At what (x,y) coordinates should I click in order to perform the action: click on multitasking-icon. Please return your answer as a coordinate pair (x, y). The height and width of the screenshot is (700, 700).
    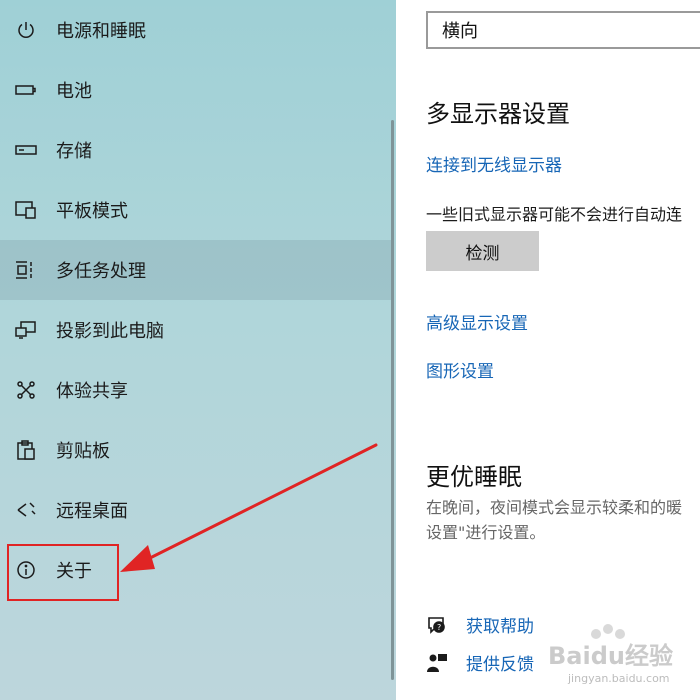
    Looking at the image, I should click on (26, 270).